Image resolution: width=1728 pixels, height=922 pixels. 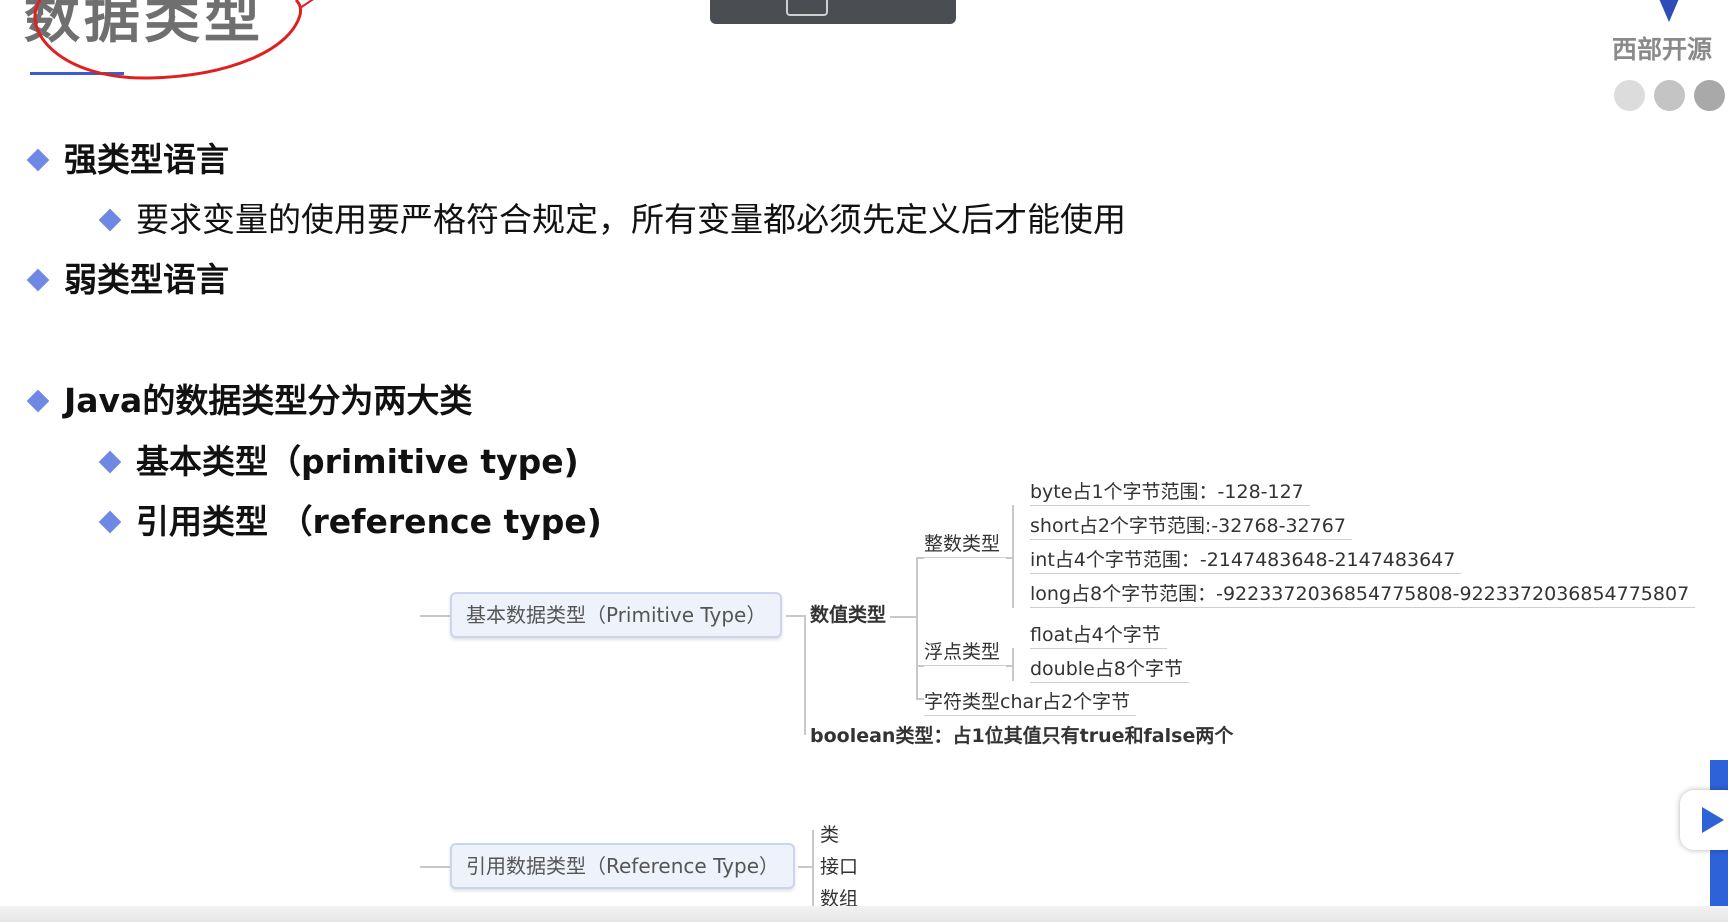 What do you see at coordinates (369, 521) in the screenshot?
I see `bullet-reference-type: 引用类型 （reference type)` at bounding box center [369, 521].